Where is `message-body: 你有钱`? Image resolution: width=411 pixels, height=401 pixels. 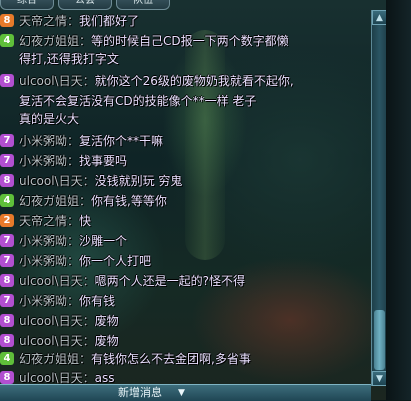 message-body: 你有钱 is located at coordinates (97, 301).